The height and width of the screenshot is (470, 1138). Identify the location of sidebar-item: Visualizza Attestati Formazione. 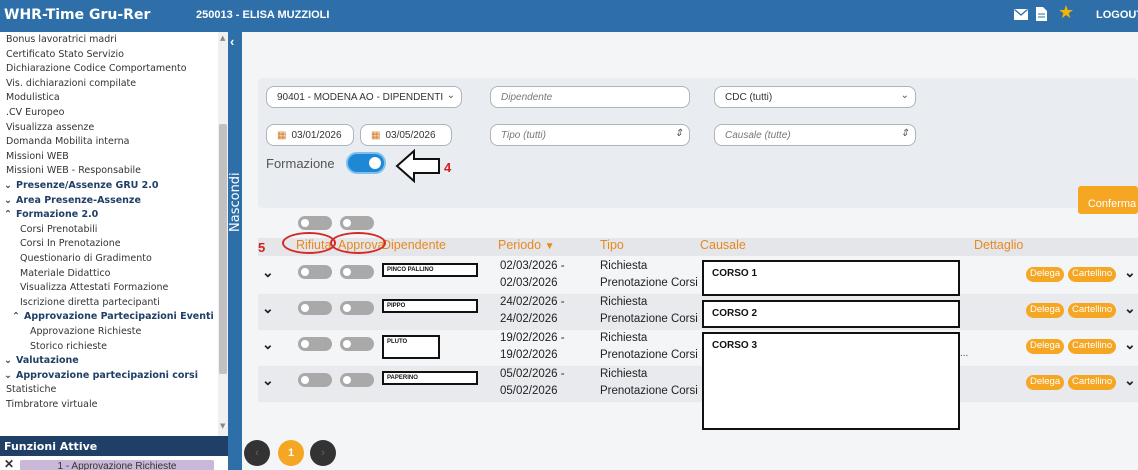
(94, 287).